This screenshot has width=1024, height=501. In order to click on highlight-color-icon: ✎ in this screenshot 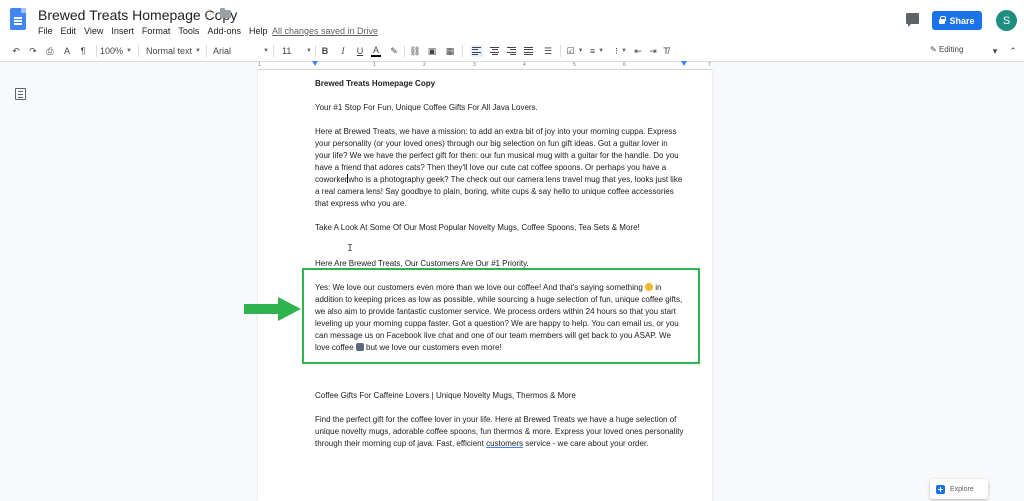, I will do `click(394, 51)`.